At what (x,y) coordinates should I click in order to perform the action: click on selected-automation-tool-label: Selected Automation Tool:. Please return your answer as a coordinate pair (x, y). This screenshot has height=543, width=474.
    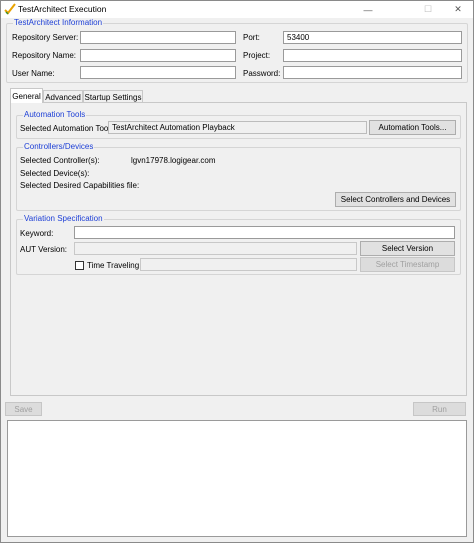
    Looking at the image, I should click on (66, 128).